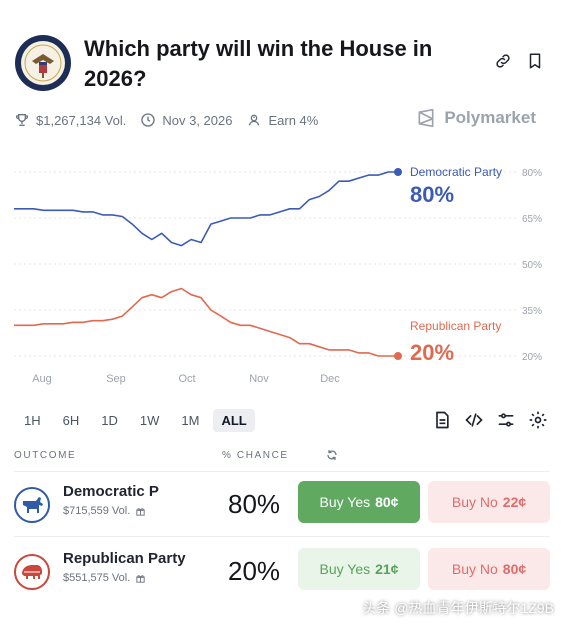  I want to click on outcome-chance: 80%, so click(254, 504).